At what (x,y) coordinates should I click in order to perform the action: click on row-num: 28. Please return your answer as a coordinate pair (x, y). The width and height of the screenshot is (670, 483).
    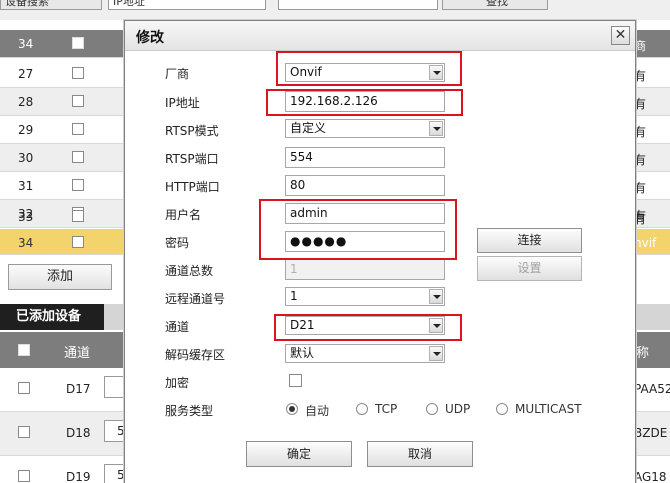
    Looking at the image, I should click on (26, 102).